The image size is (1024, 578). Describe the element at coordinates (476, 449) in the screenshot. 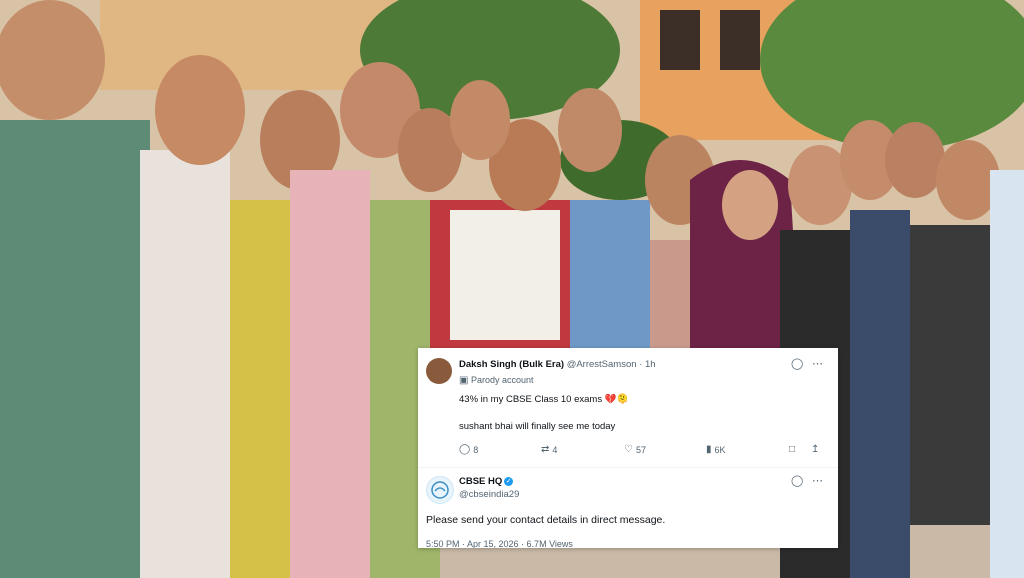

I see `reply-count: 8` at that location.